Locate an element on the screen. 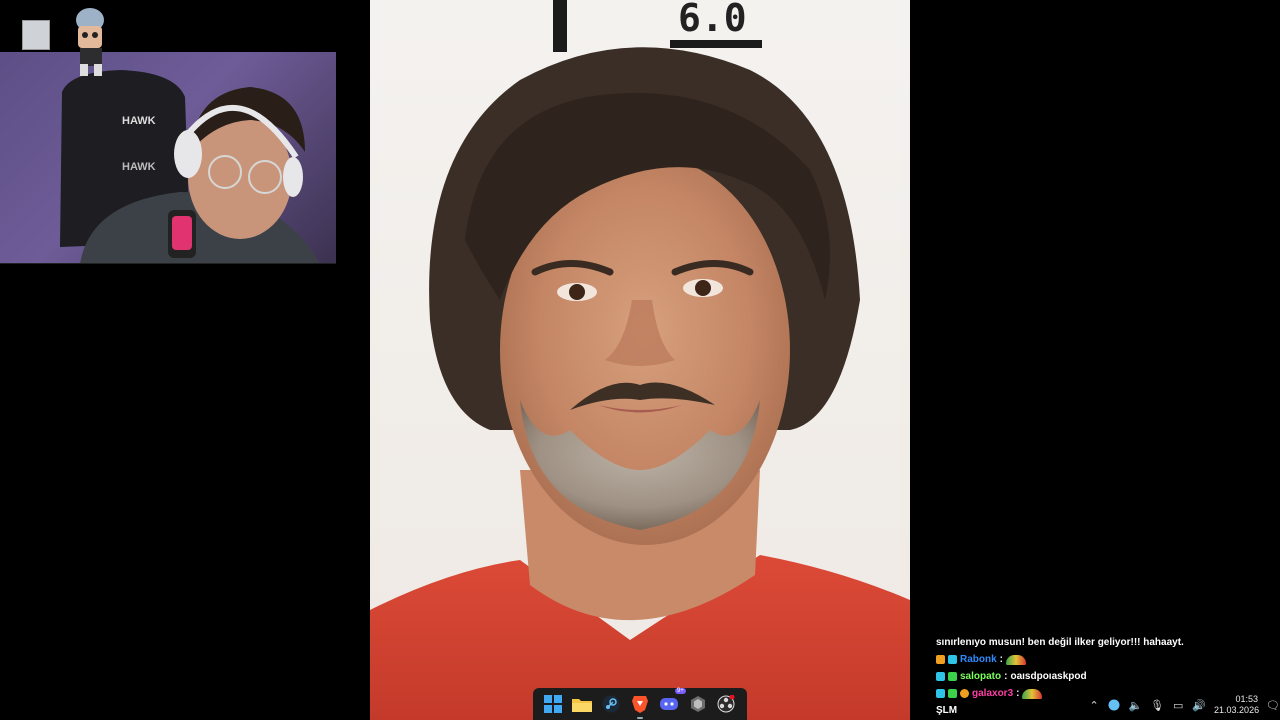 The width and height of the screenshot is (1280, 720). speaker-icon: 🔈 is located at coordinates (1135, 705).